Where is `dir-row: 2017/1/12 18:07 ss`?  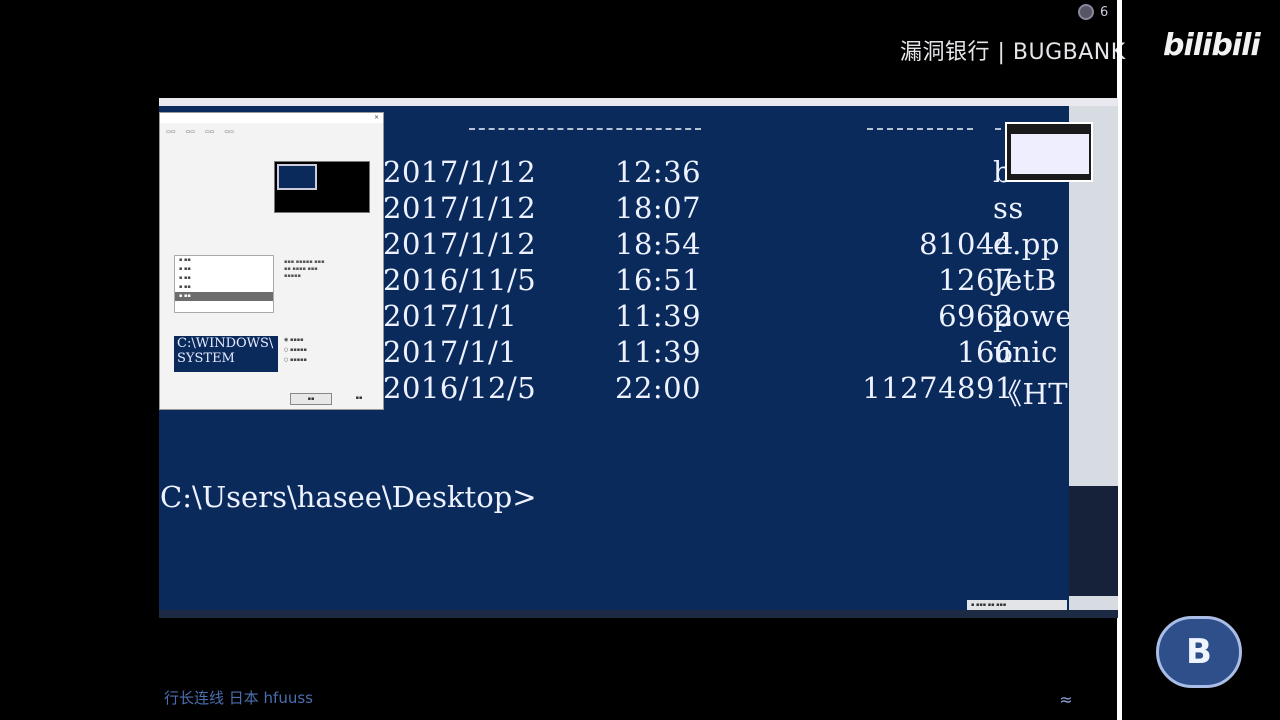
dir-row: 2017/1/12 18:07 ss is located at coordinates (703, 208).